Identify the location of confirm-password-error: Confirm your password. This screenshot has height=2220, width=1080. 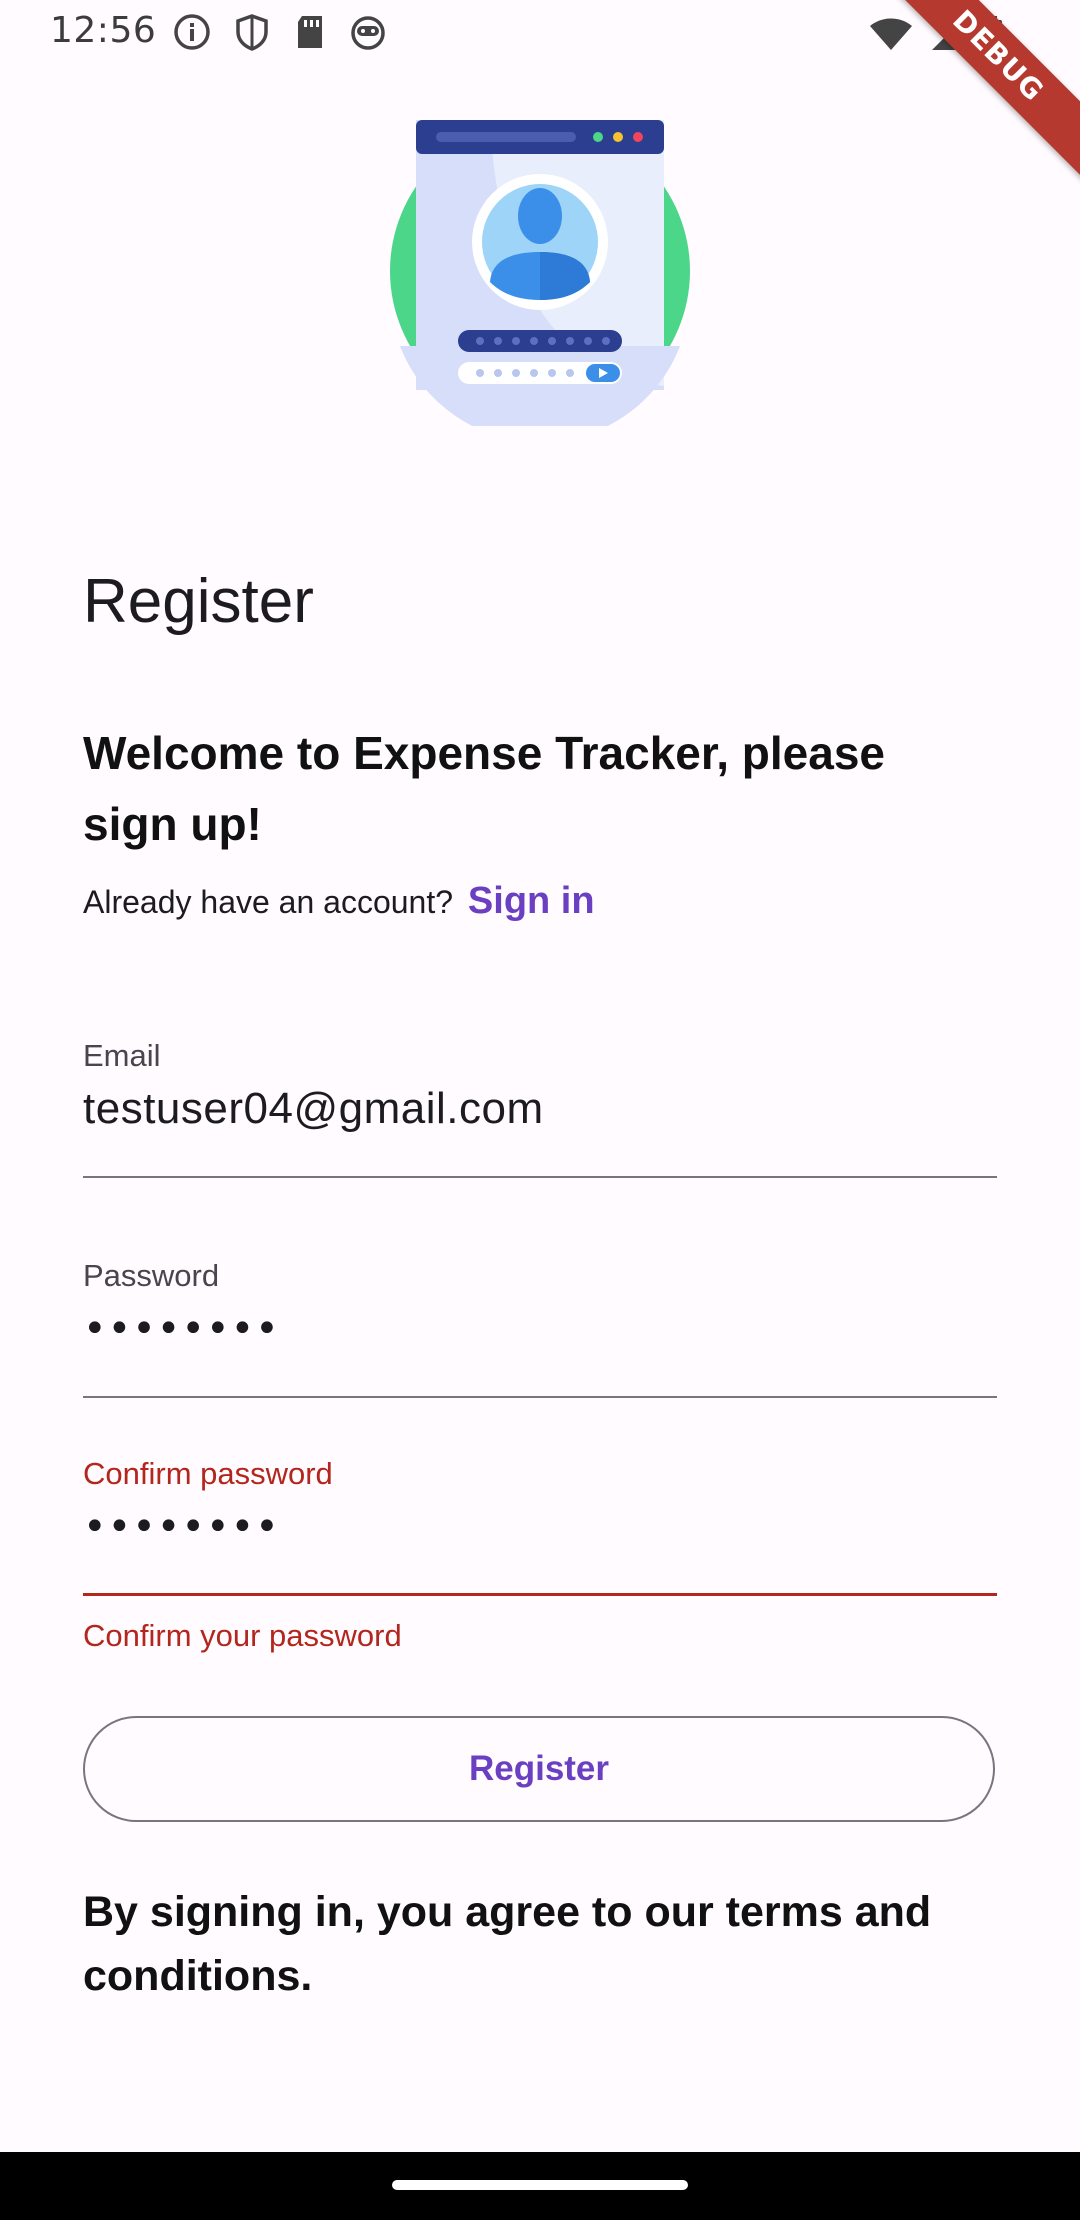
(242, 1635).